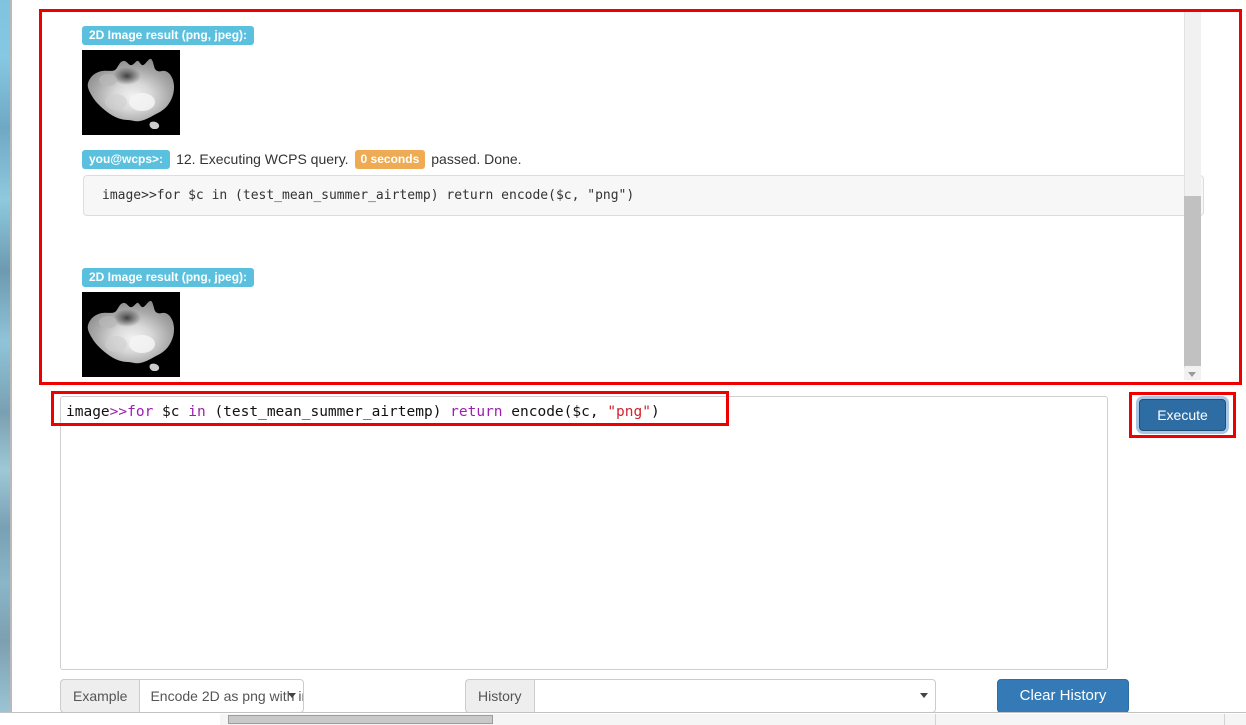 The width and height of the screenshot is (1246, 725). I want to click on example-select-value: Encode 2D as png with image widget, so click(226, 696).